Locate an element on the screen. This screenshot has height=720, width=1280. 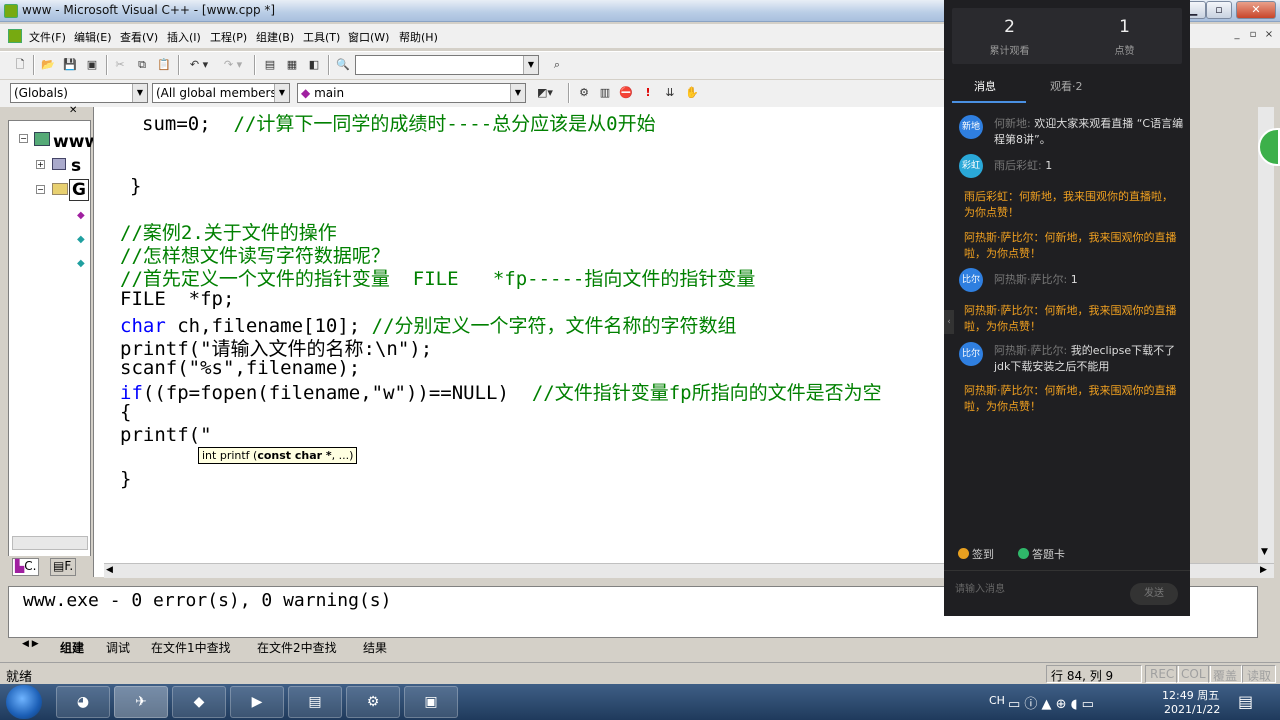
stop-build-icon: ⛔ is located at coordinates (626, 93).